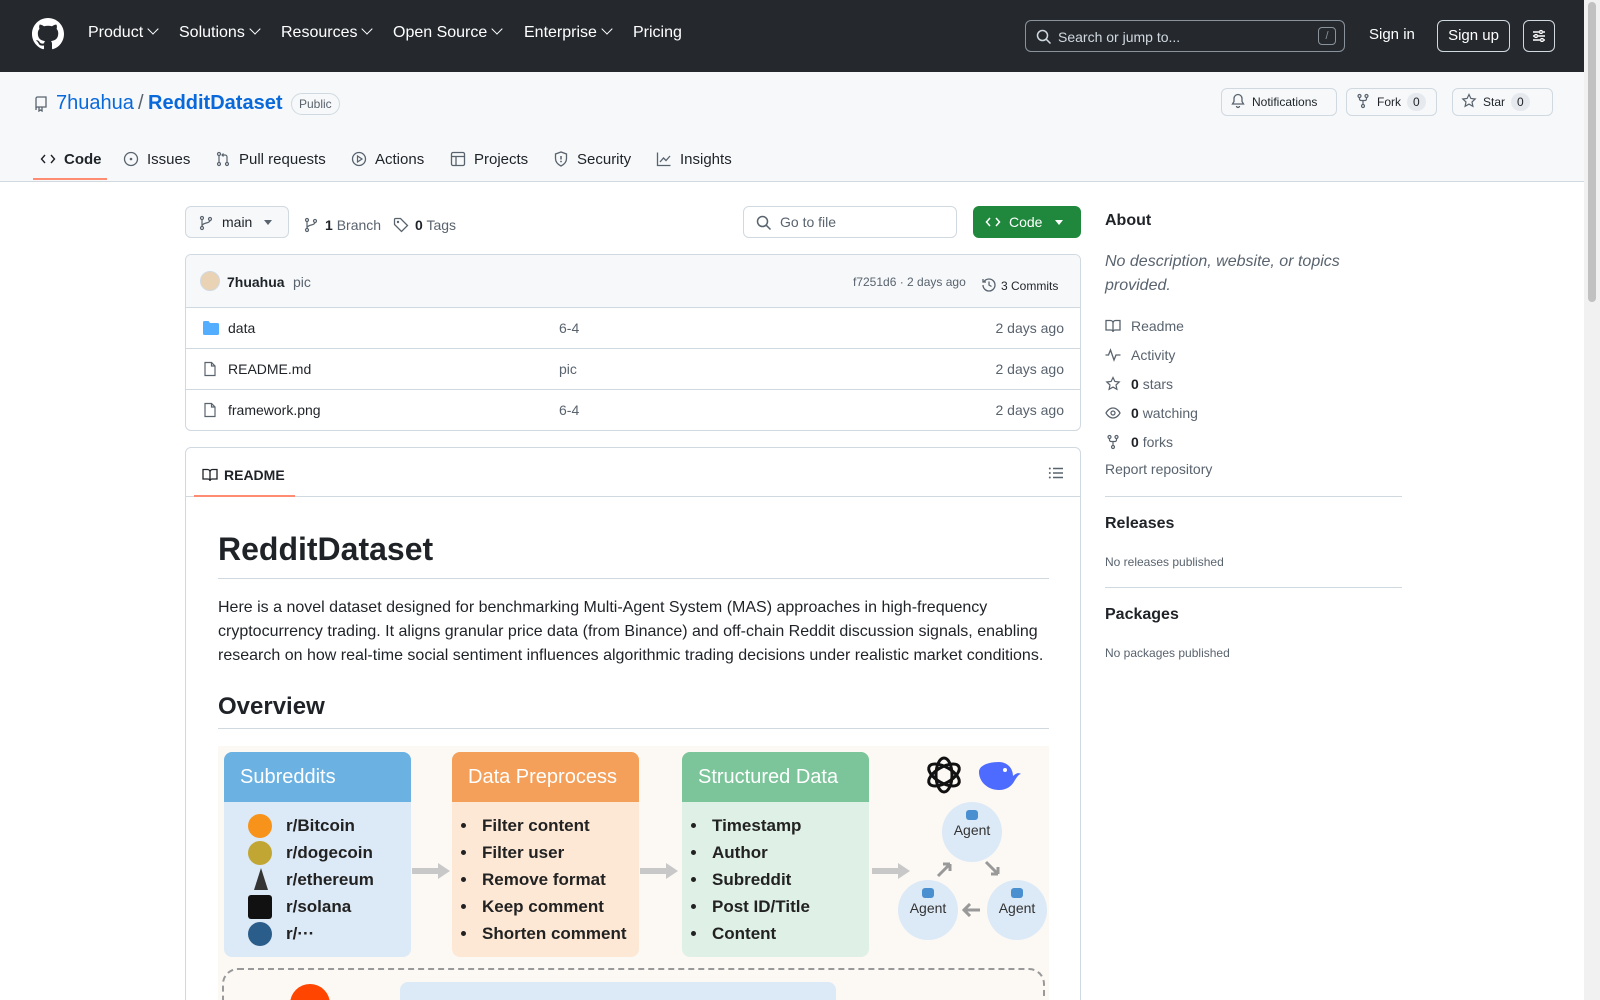 Image resolution: width=1600 pixels, height=1000 pixels. Describe the element at coordinates (1327, 36) in the screenshot. I see `search-shortcut-key: /` at that location.